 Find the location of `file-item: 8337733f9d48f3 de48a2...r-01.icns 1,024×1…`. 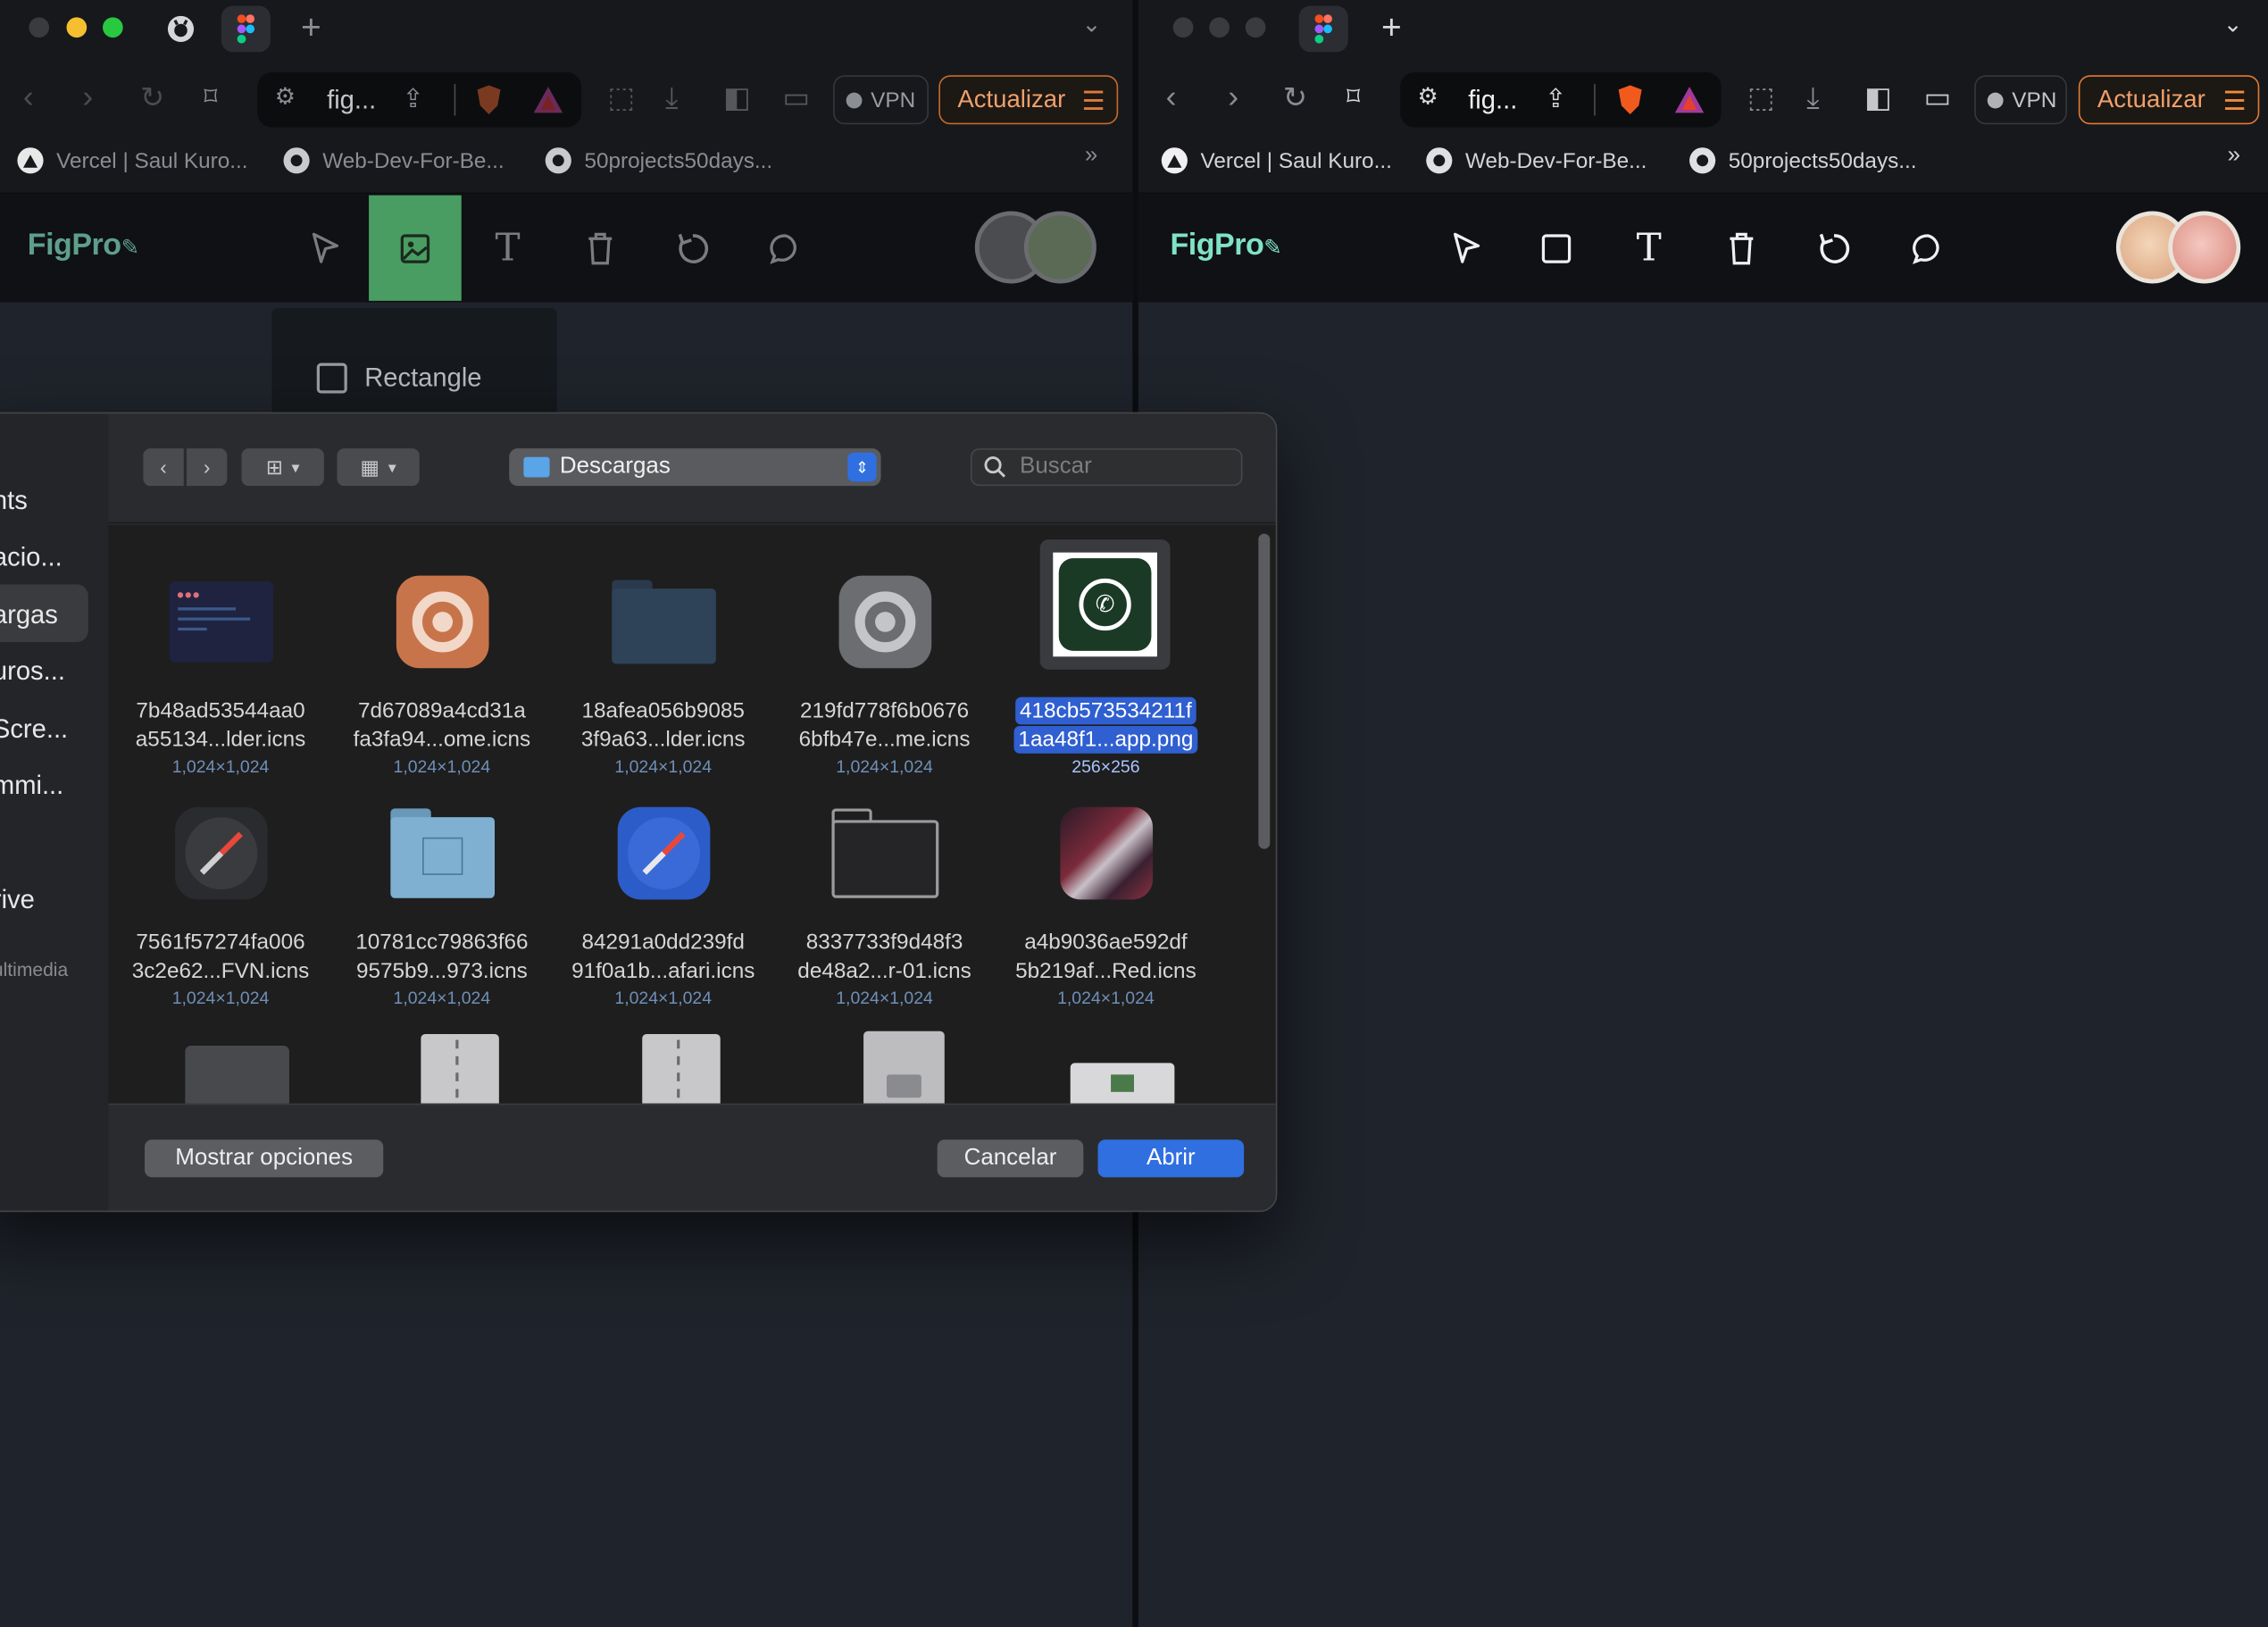

file-item: 8337733f9d48f3 de48a2...r-01.icns 1,024×1… is located at coordinates (885, 898).